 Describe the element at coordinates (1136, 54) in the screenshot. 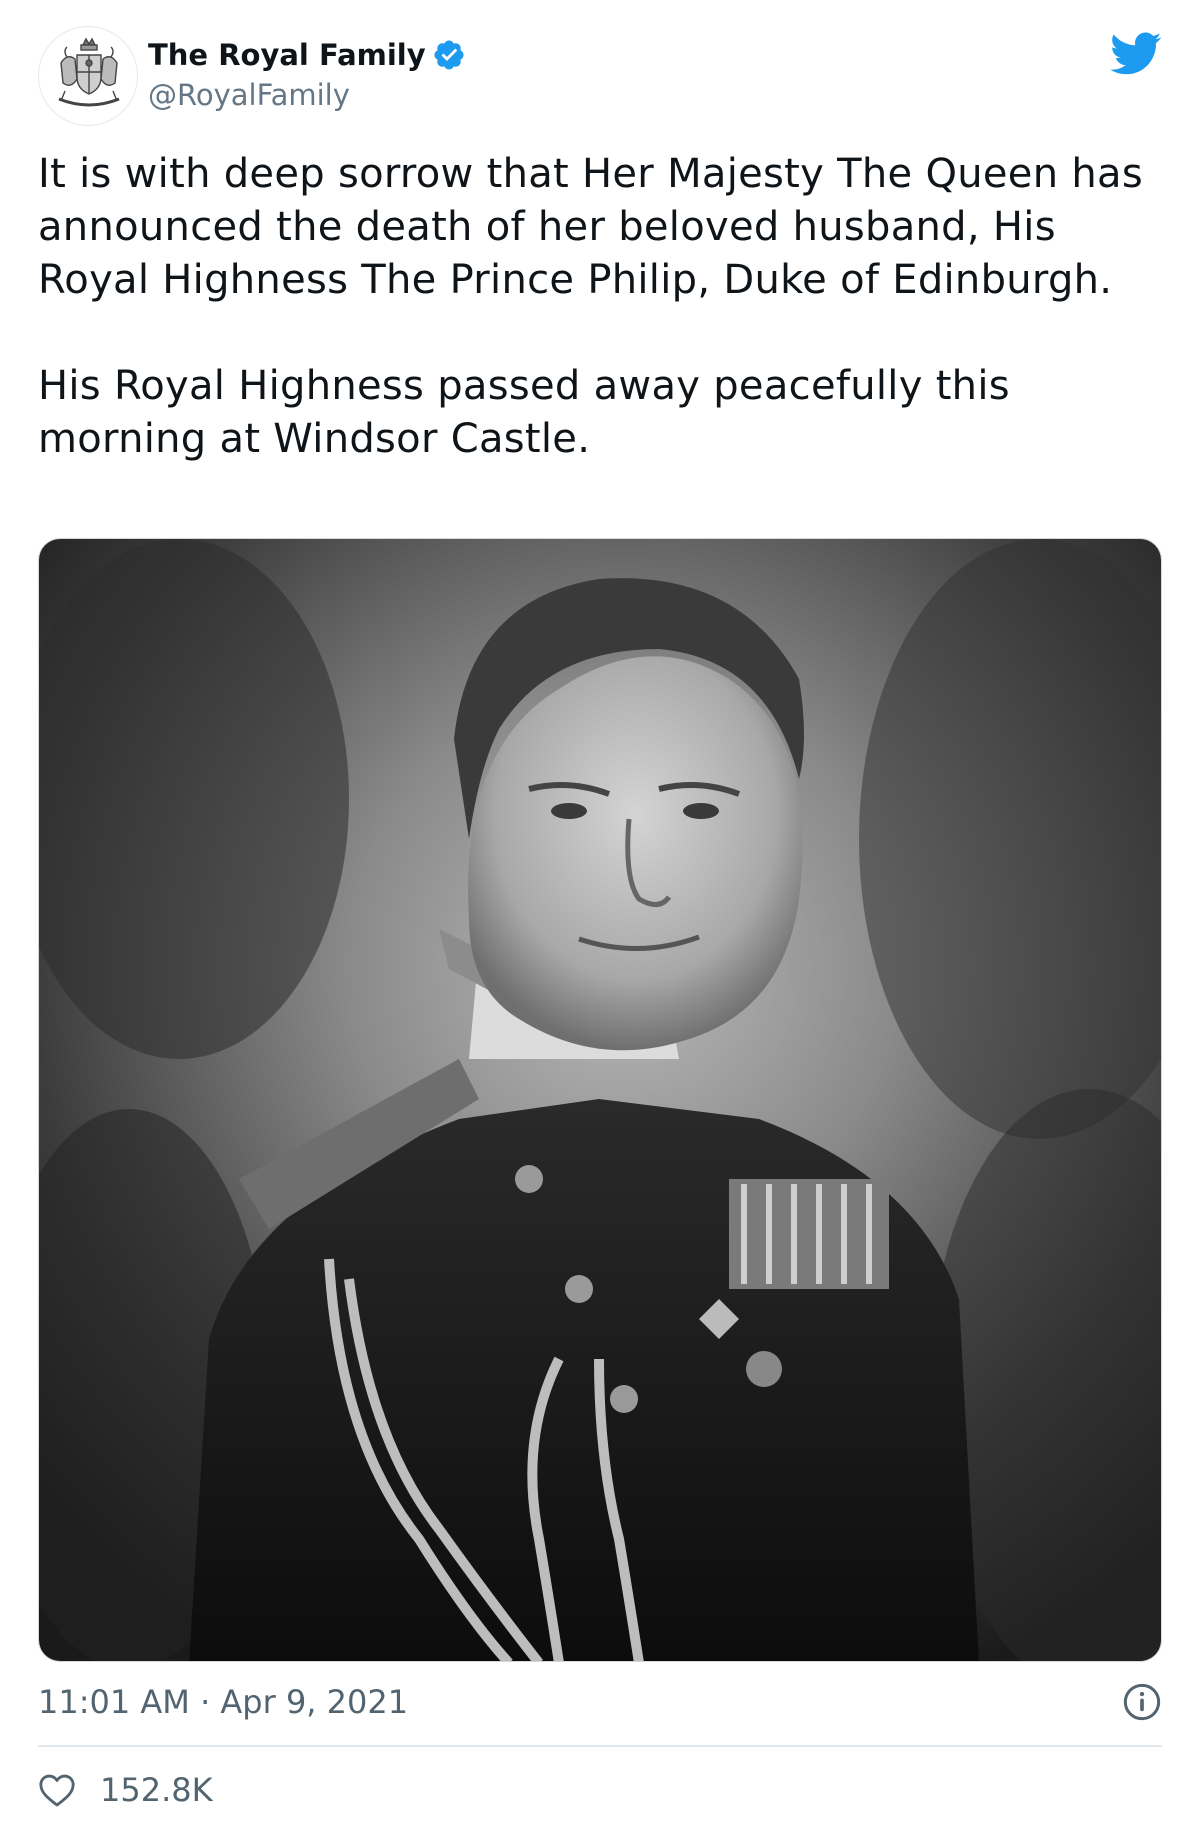

I see `twitter-bird-icon` at that location.